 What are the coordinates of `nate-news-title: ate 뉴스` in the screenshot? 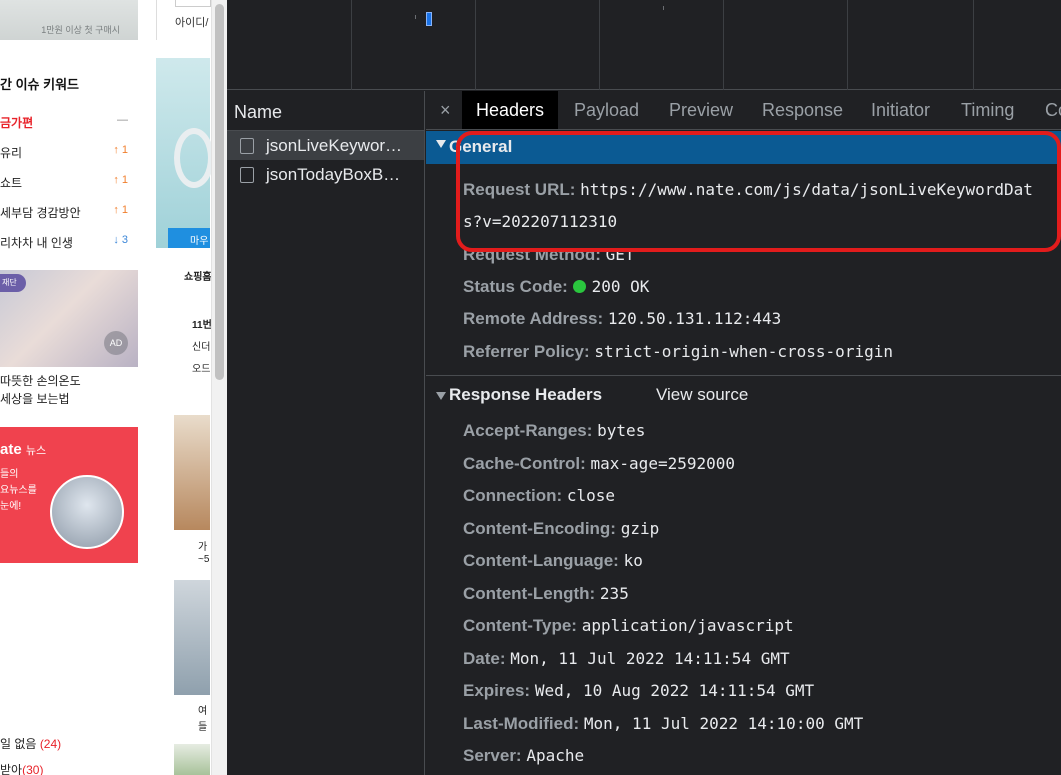 It's located at (23, 449).